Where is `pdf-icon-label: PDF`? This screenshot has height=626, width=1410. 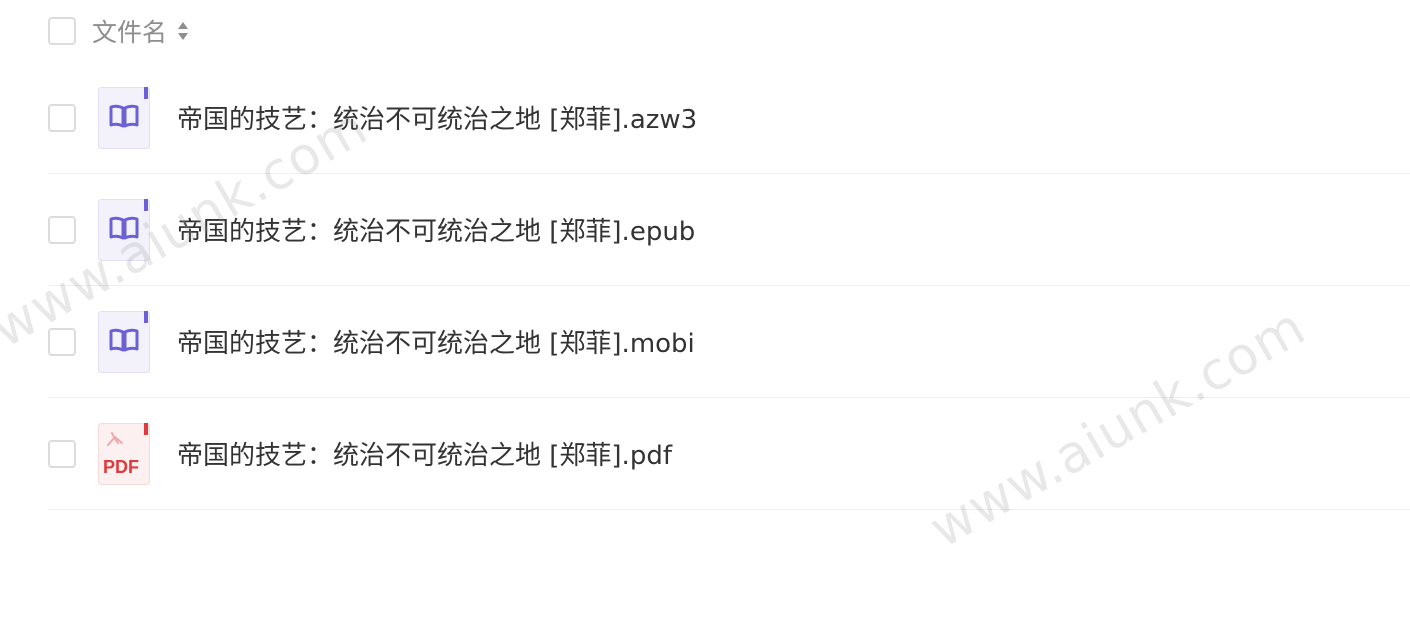
pdf-icon-label: PDF is located at coordinates (121, 467).